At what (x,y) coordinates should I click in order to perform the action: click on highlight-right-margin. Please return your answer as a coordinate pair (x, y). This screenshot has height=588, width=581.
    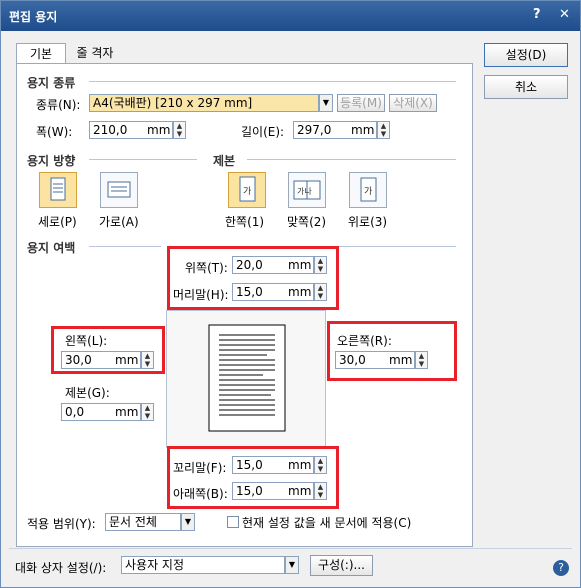
    Looking at the image, I should click on (392, 351).